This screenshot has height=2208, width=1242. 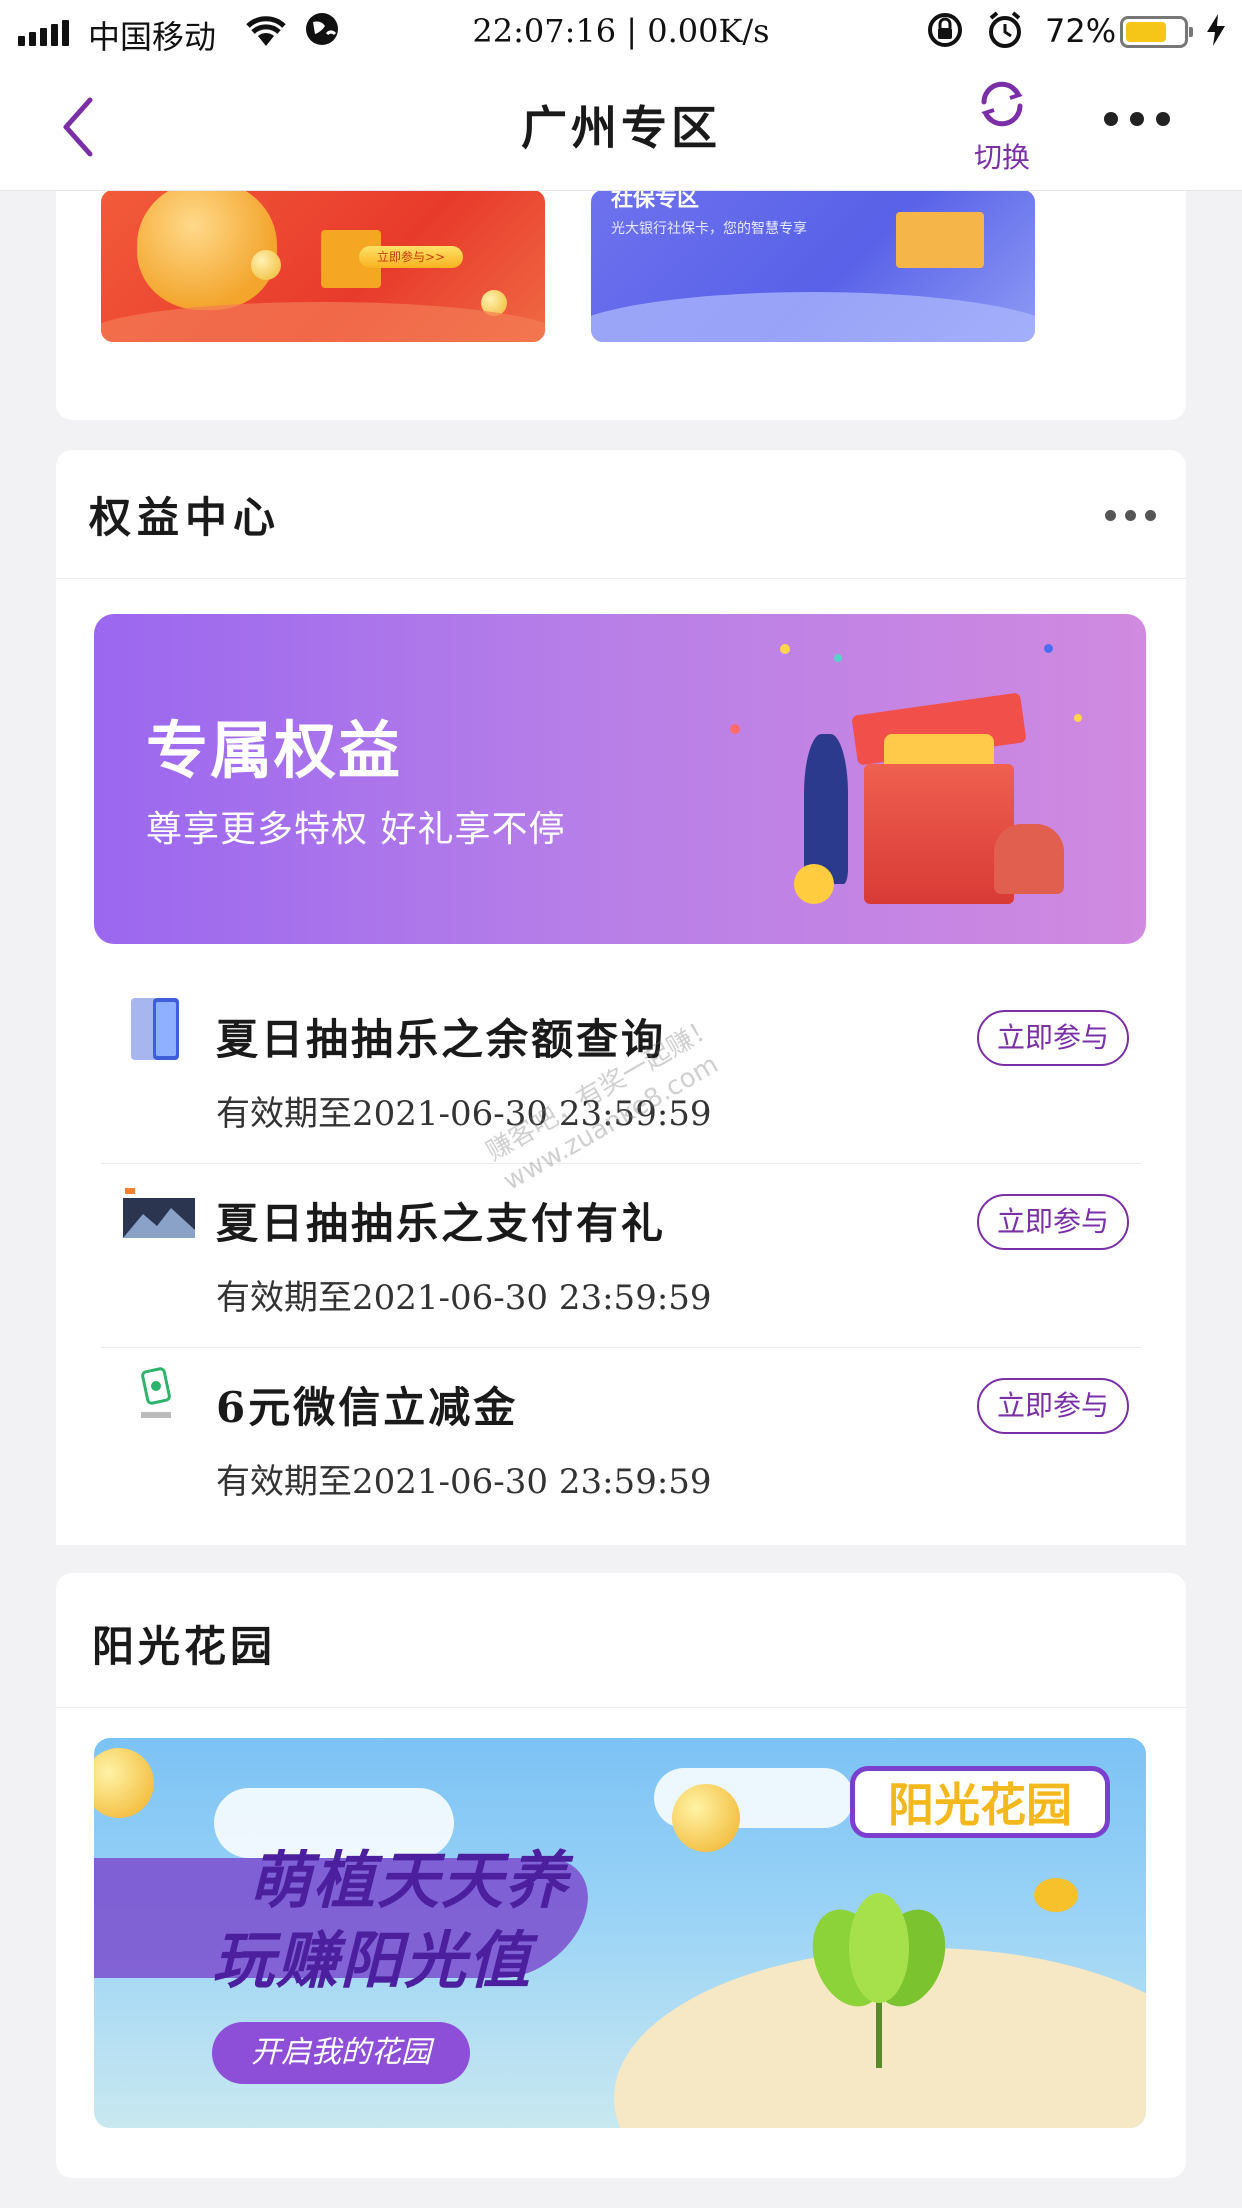 I want to click on section-title: 权益中心, so click(x=185, y=517).